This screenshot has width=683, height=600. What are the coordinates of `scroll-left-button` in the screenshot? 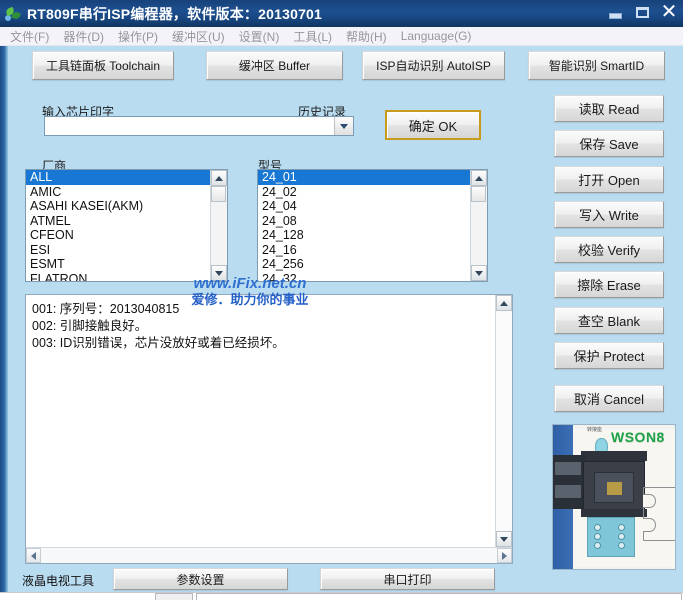 It's located at (33, 555).